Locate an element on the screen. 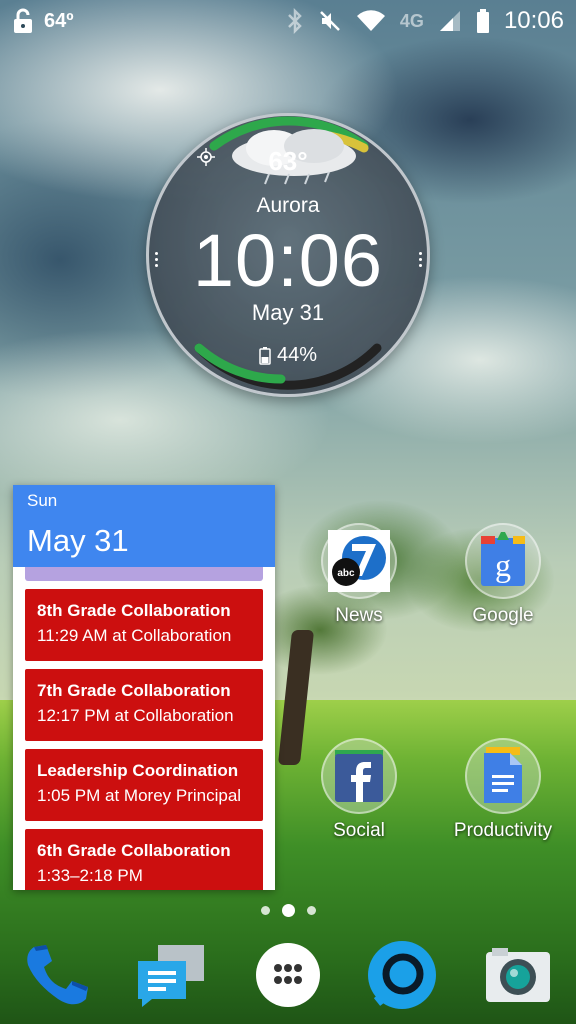 The width and height of the screenshot is (576, 1024). page-dot-active is located at coordinates (288, 910).